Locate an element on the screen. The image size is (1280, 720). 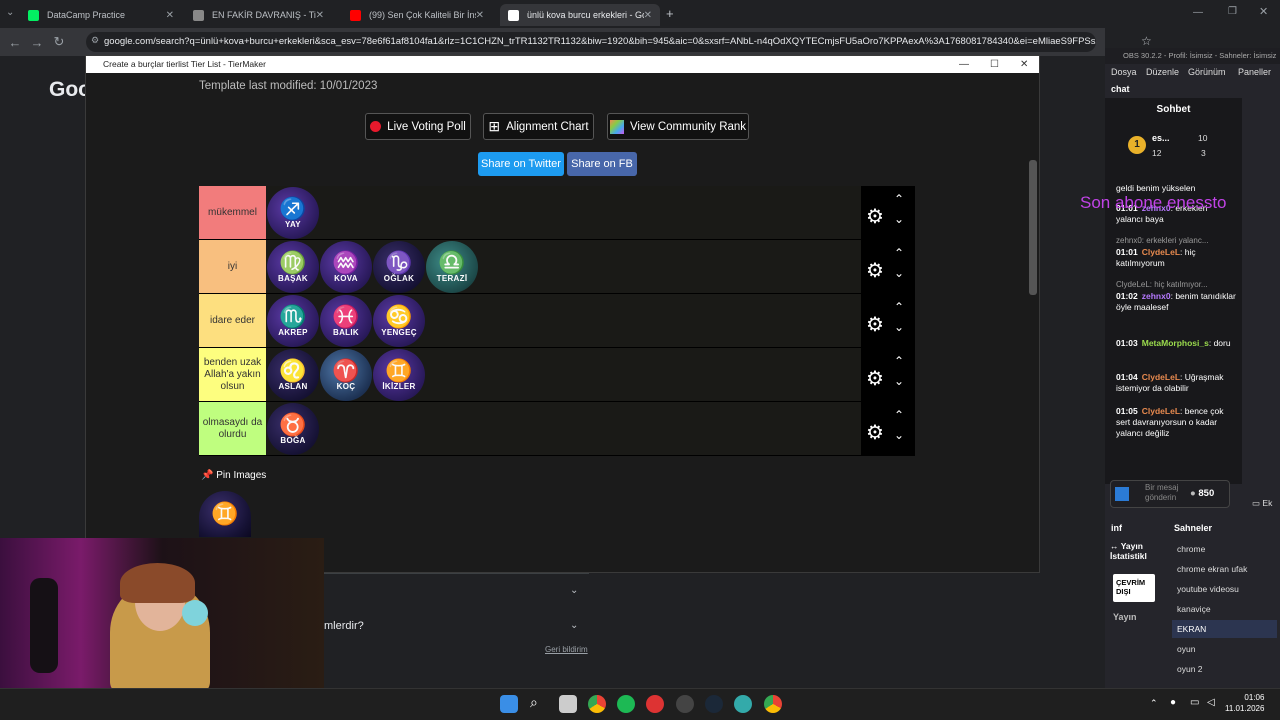
zodiac-sign-item: ♏ AKREP is located at coordinates (293, 321).